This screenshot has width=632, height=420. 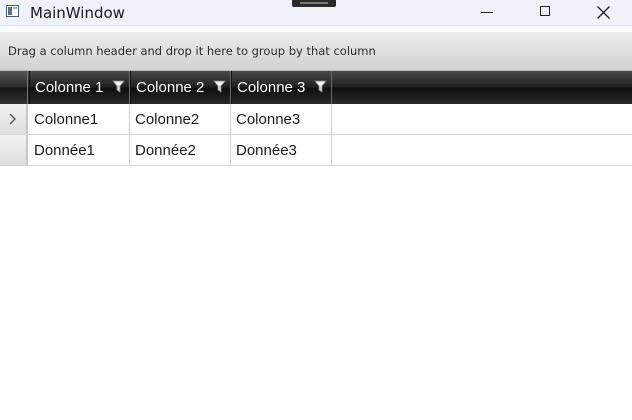 What do you see at coordinates (271, 87) in the screenshot?
I see `column-header-label: Colonne 3` at bounding box center [271, 87].